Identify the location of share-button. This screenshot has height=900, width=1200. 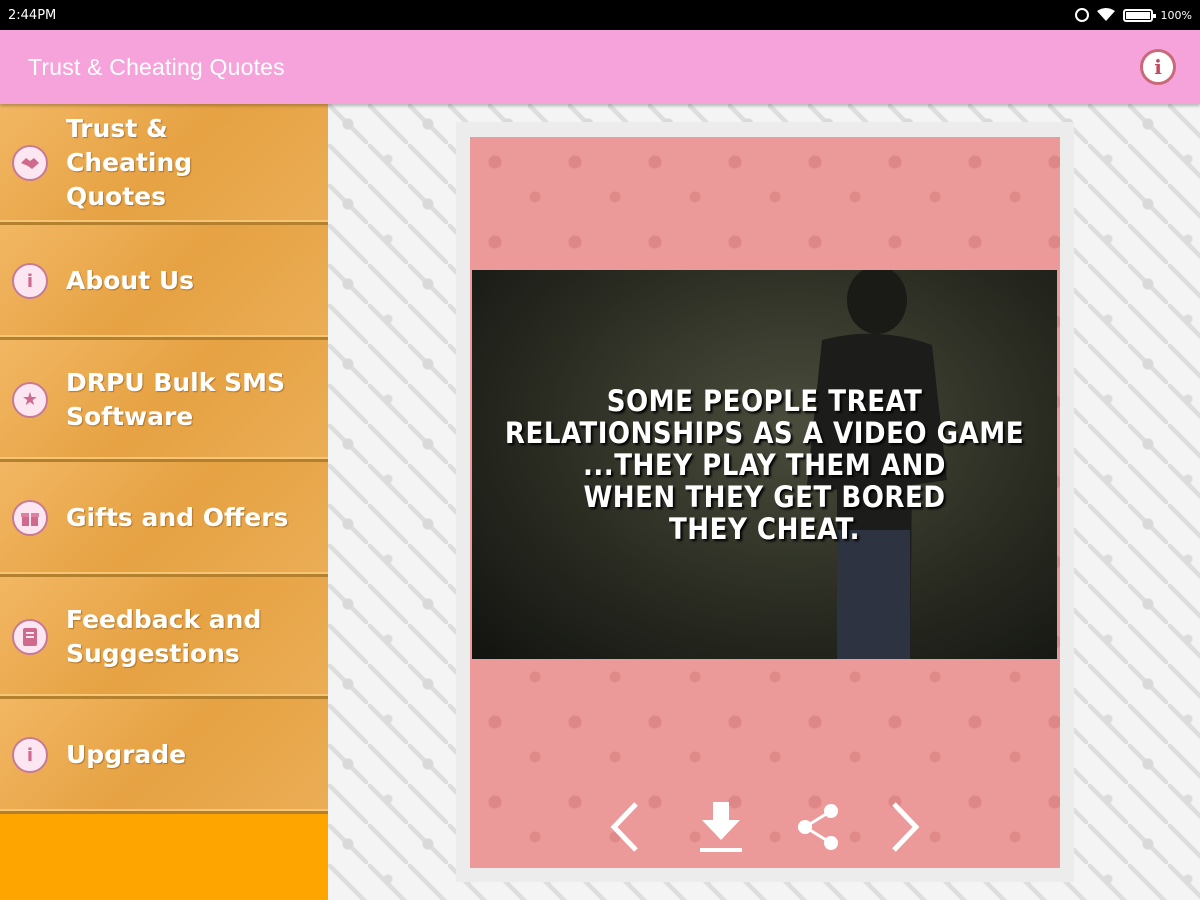
(818, 827).